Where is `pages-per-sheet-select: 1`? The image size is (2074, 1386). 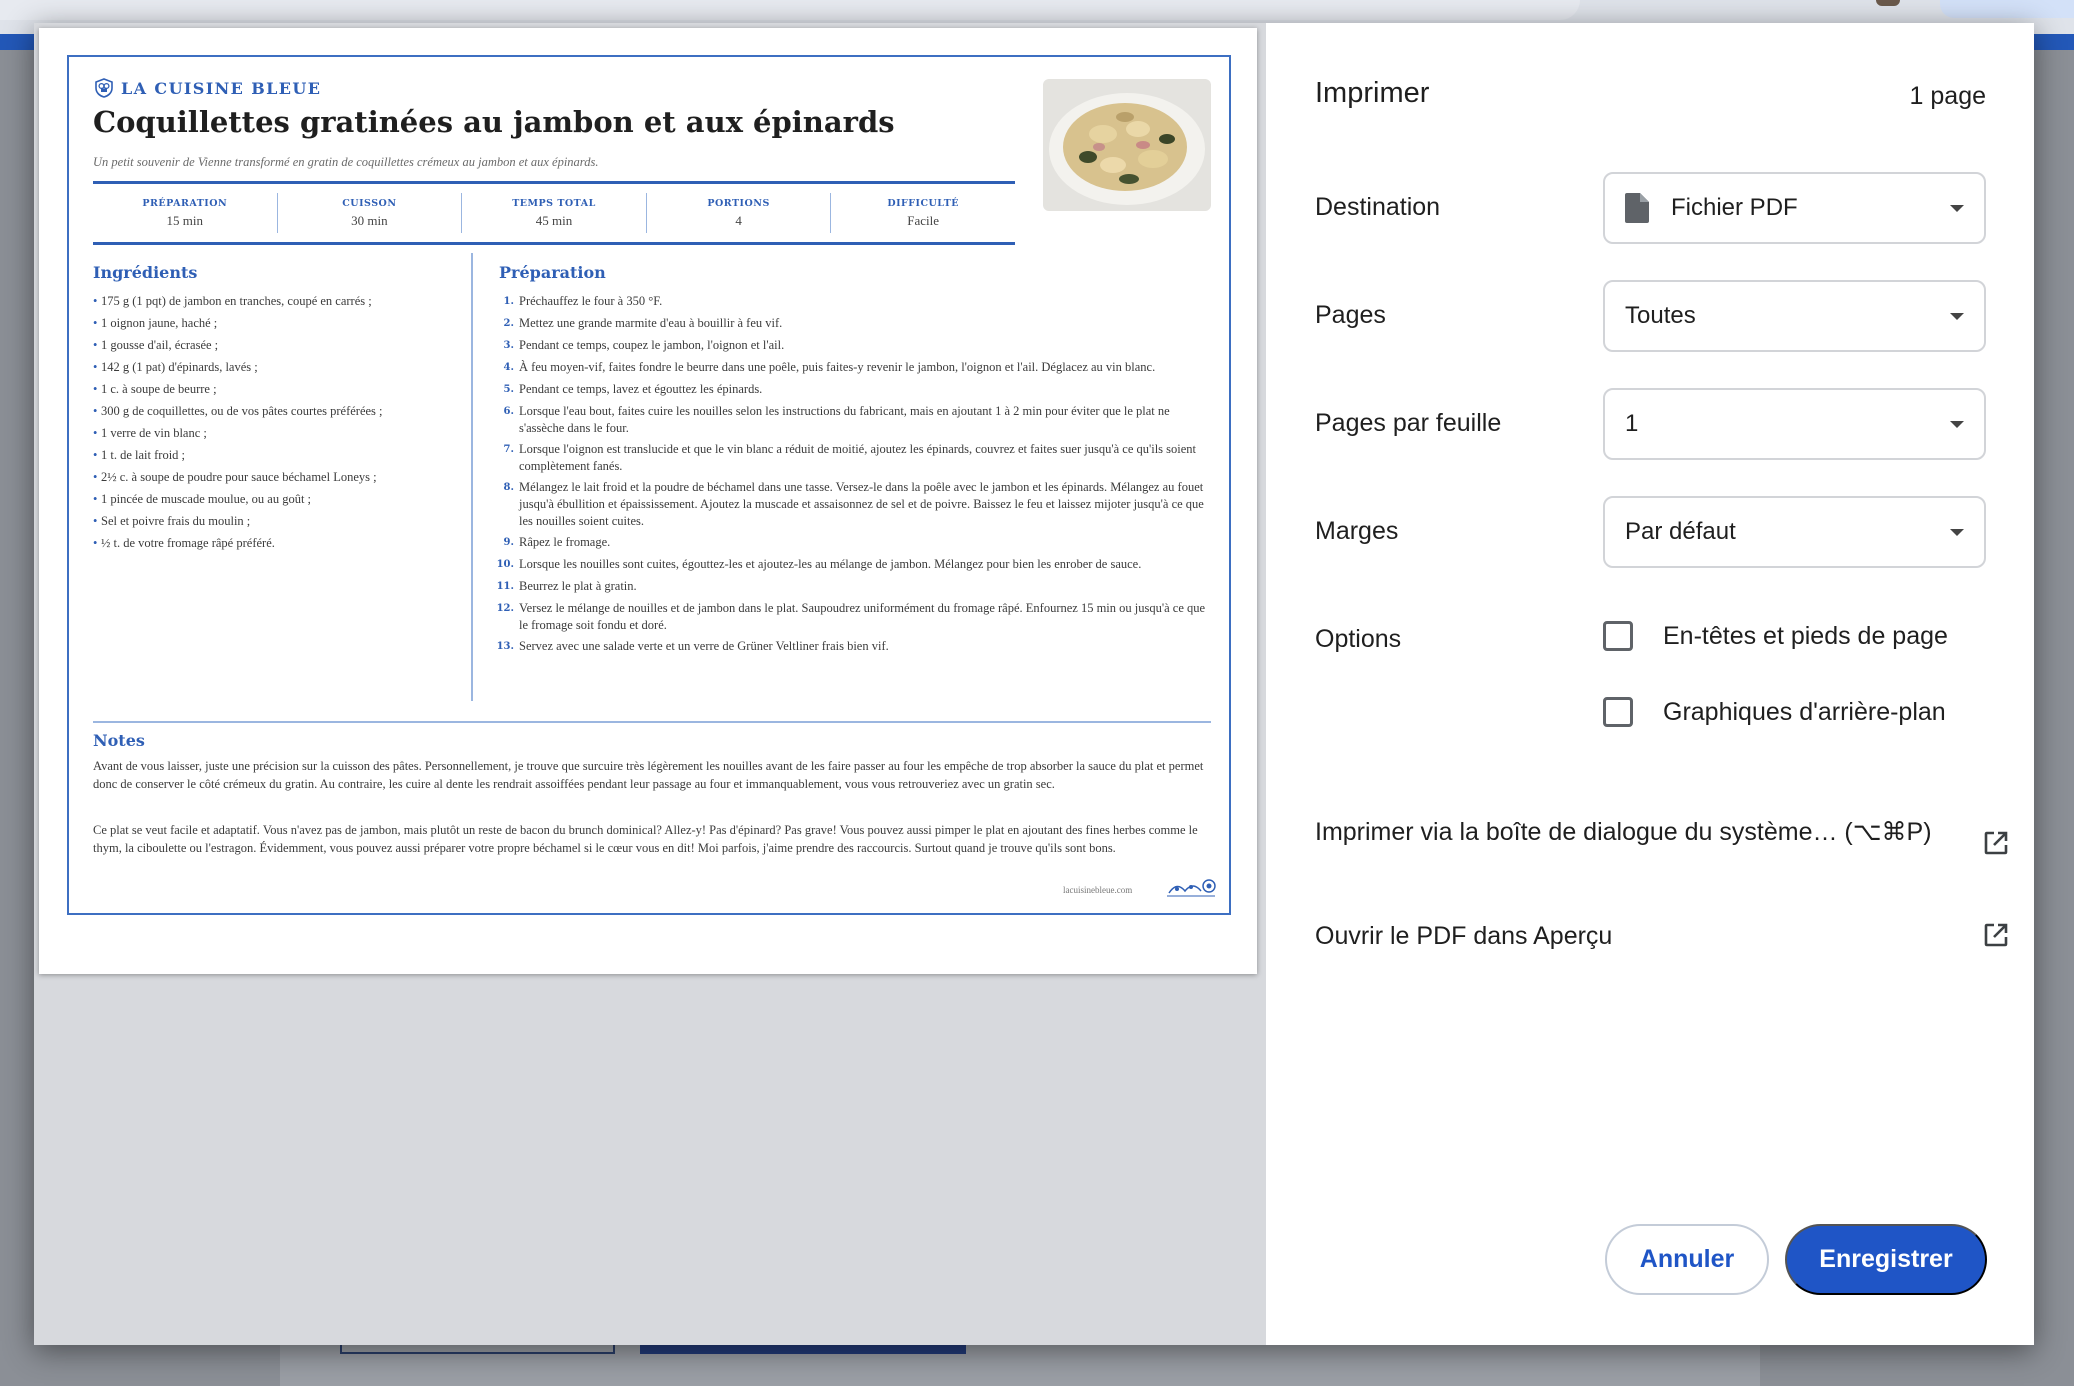 pages-per-sheet-select: 1 is located at coordinates (1794, 424).